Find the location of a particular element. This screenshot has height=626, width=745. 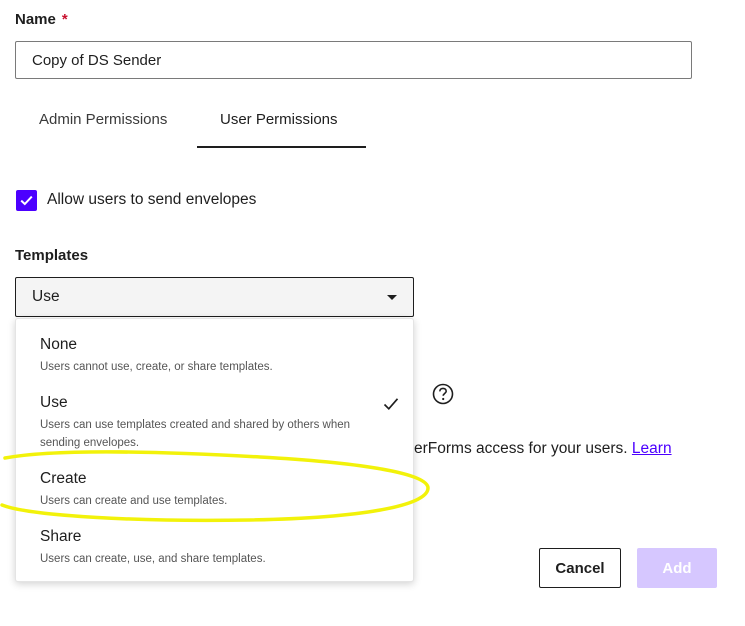

templates-label: Templates is located at coordinates (52, 255).